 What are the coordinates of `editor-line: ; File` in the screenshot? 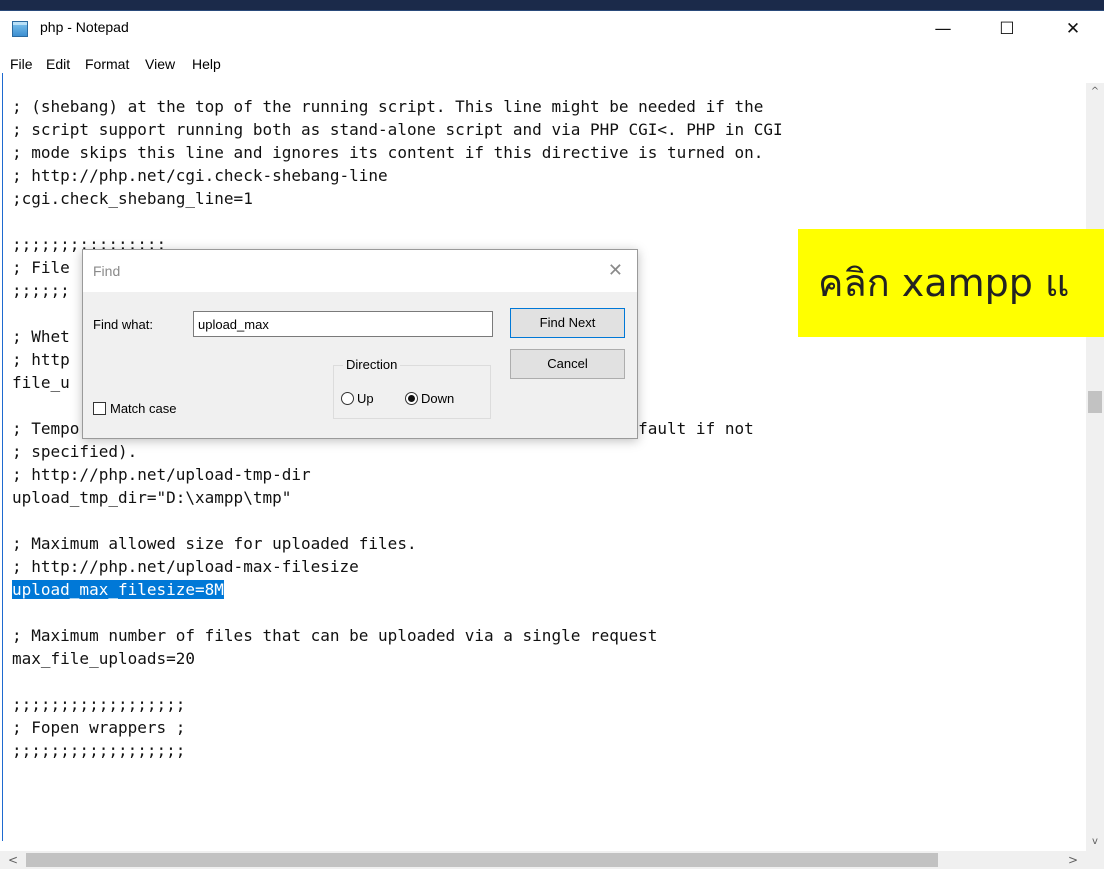 It's located at (41, 267).